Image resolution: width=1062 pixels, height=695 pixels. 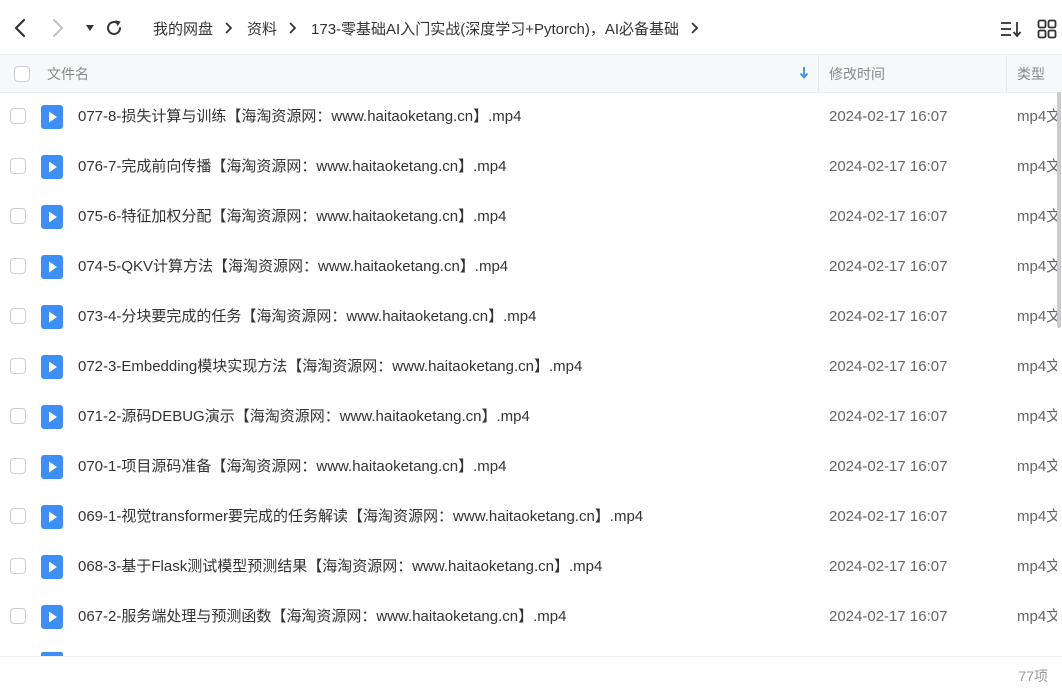 I want to click on list-header: 文件名 修改时间 类型, so click(x=531, y=73).